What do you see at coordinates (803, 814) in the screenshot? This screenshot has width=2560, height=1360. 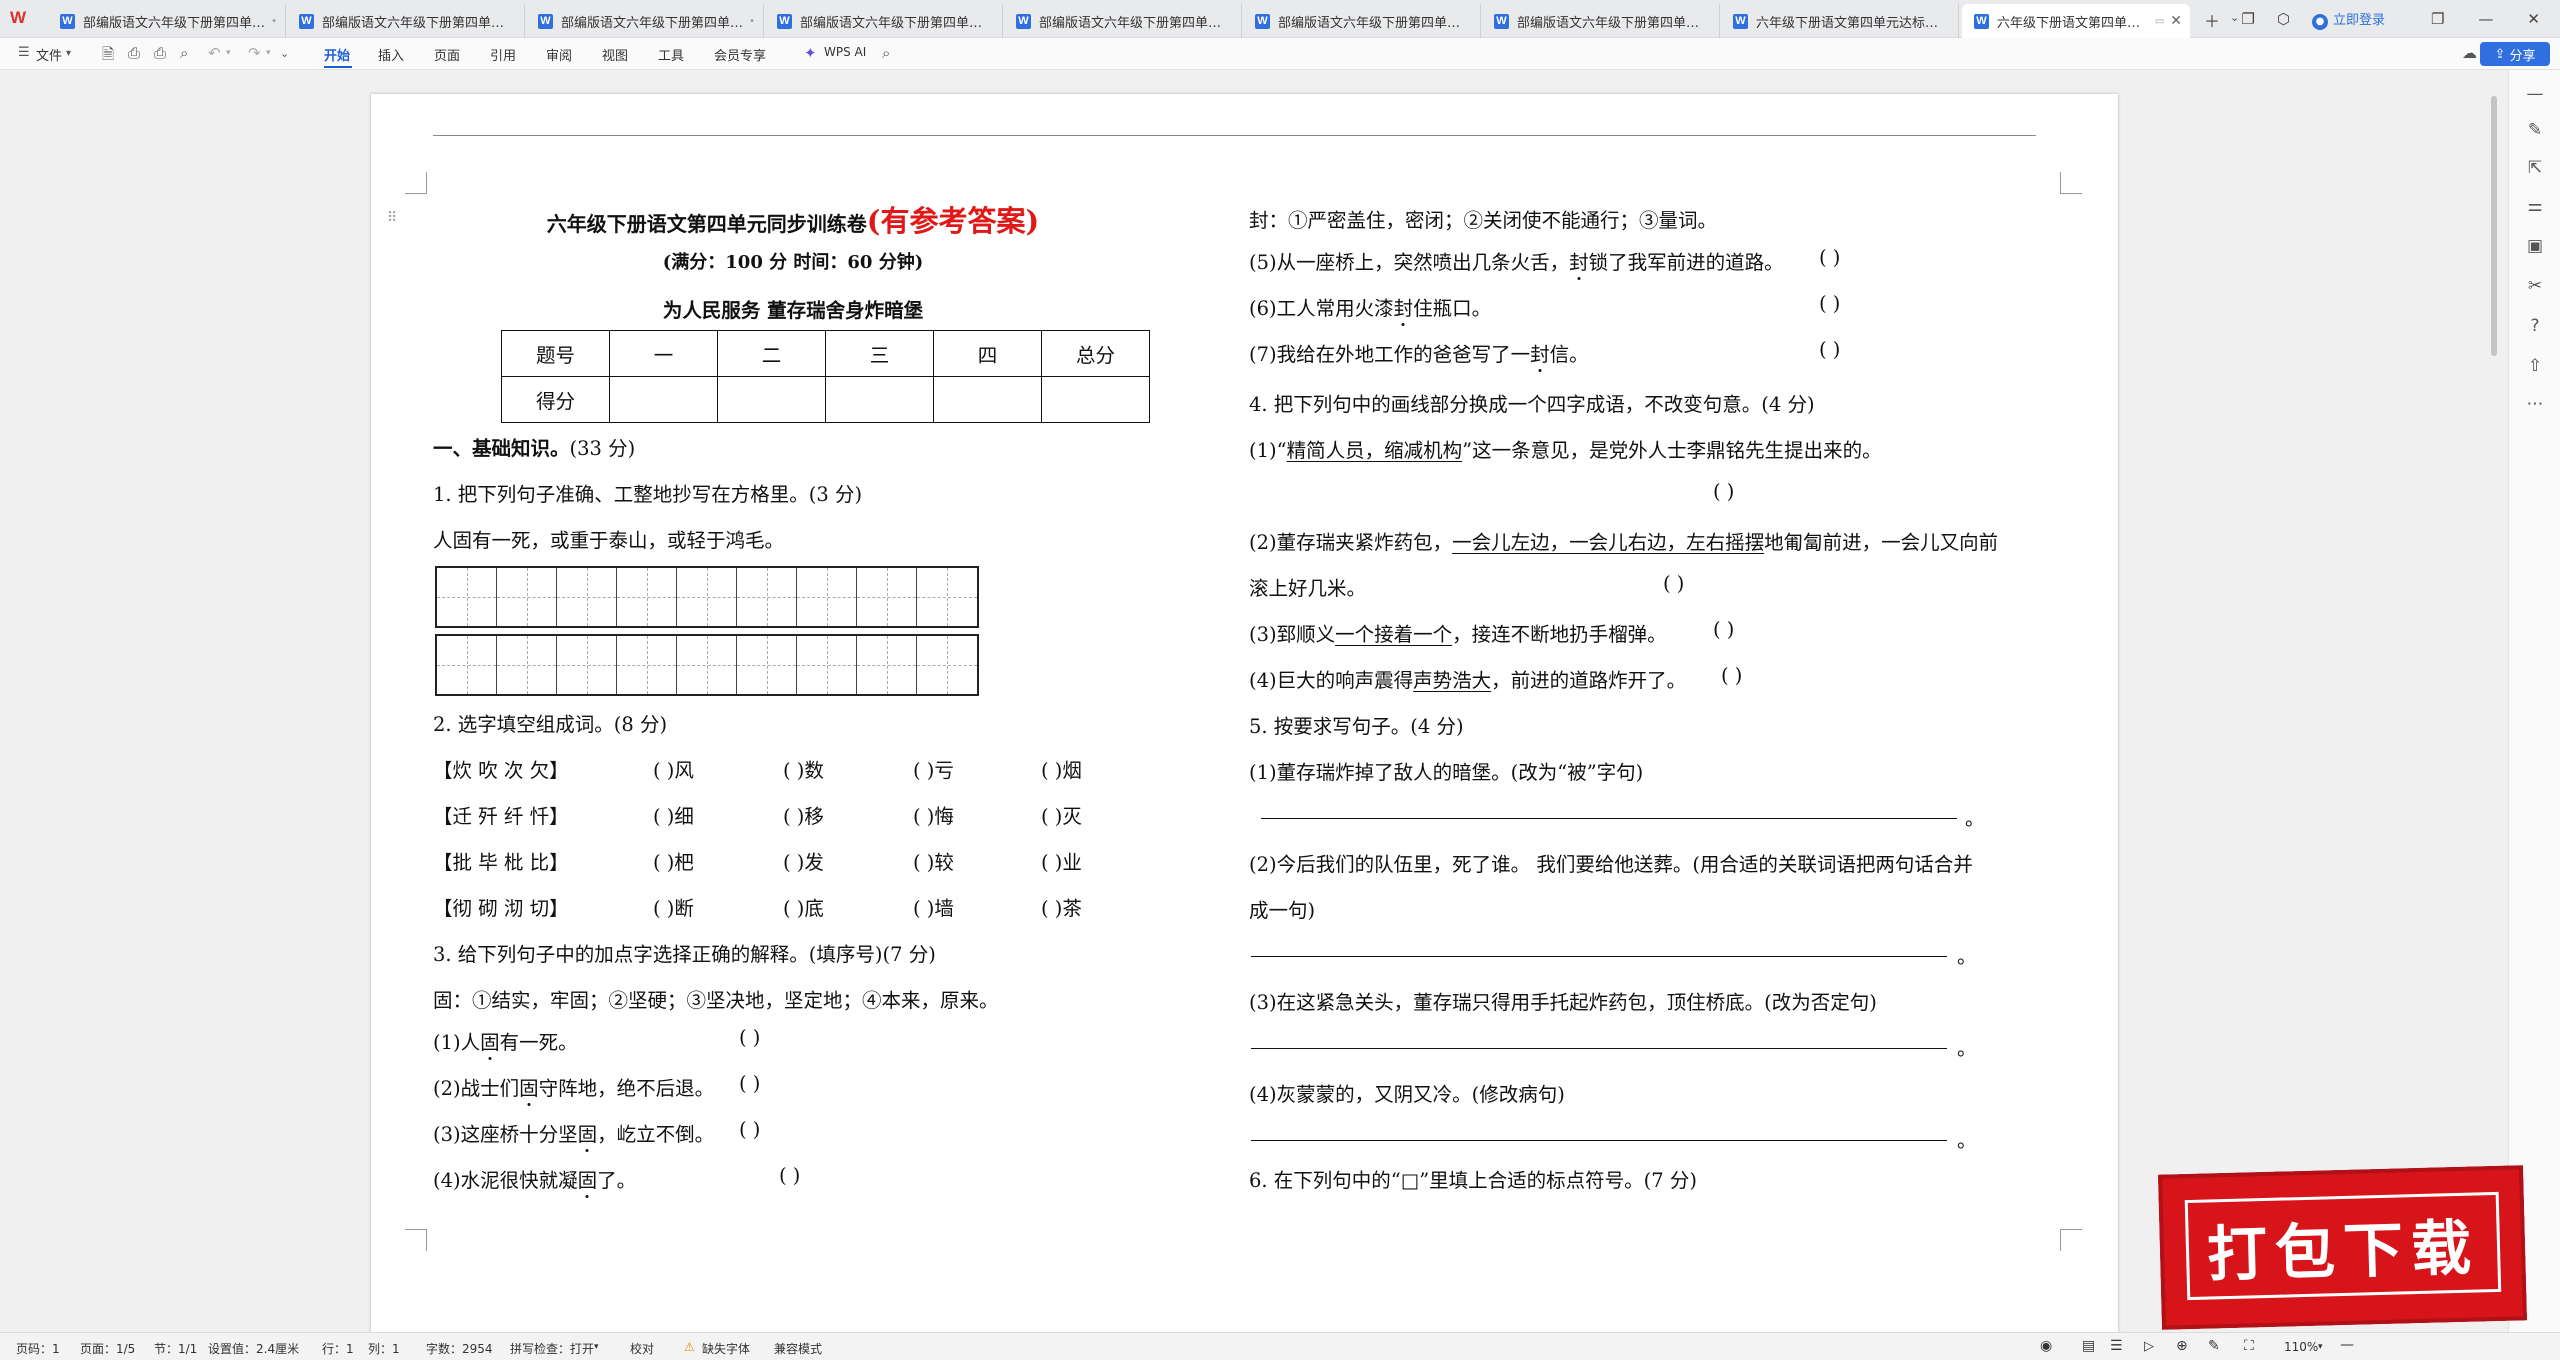 I see `fill-blank: ( )移` at bounding box center [803, 814].